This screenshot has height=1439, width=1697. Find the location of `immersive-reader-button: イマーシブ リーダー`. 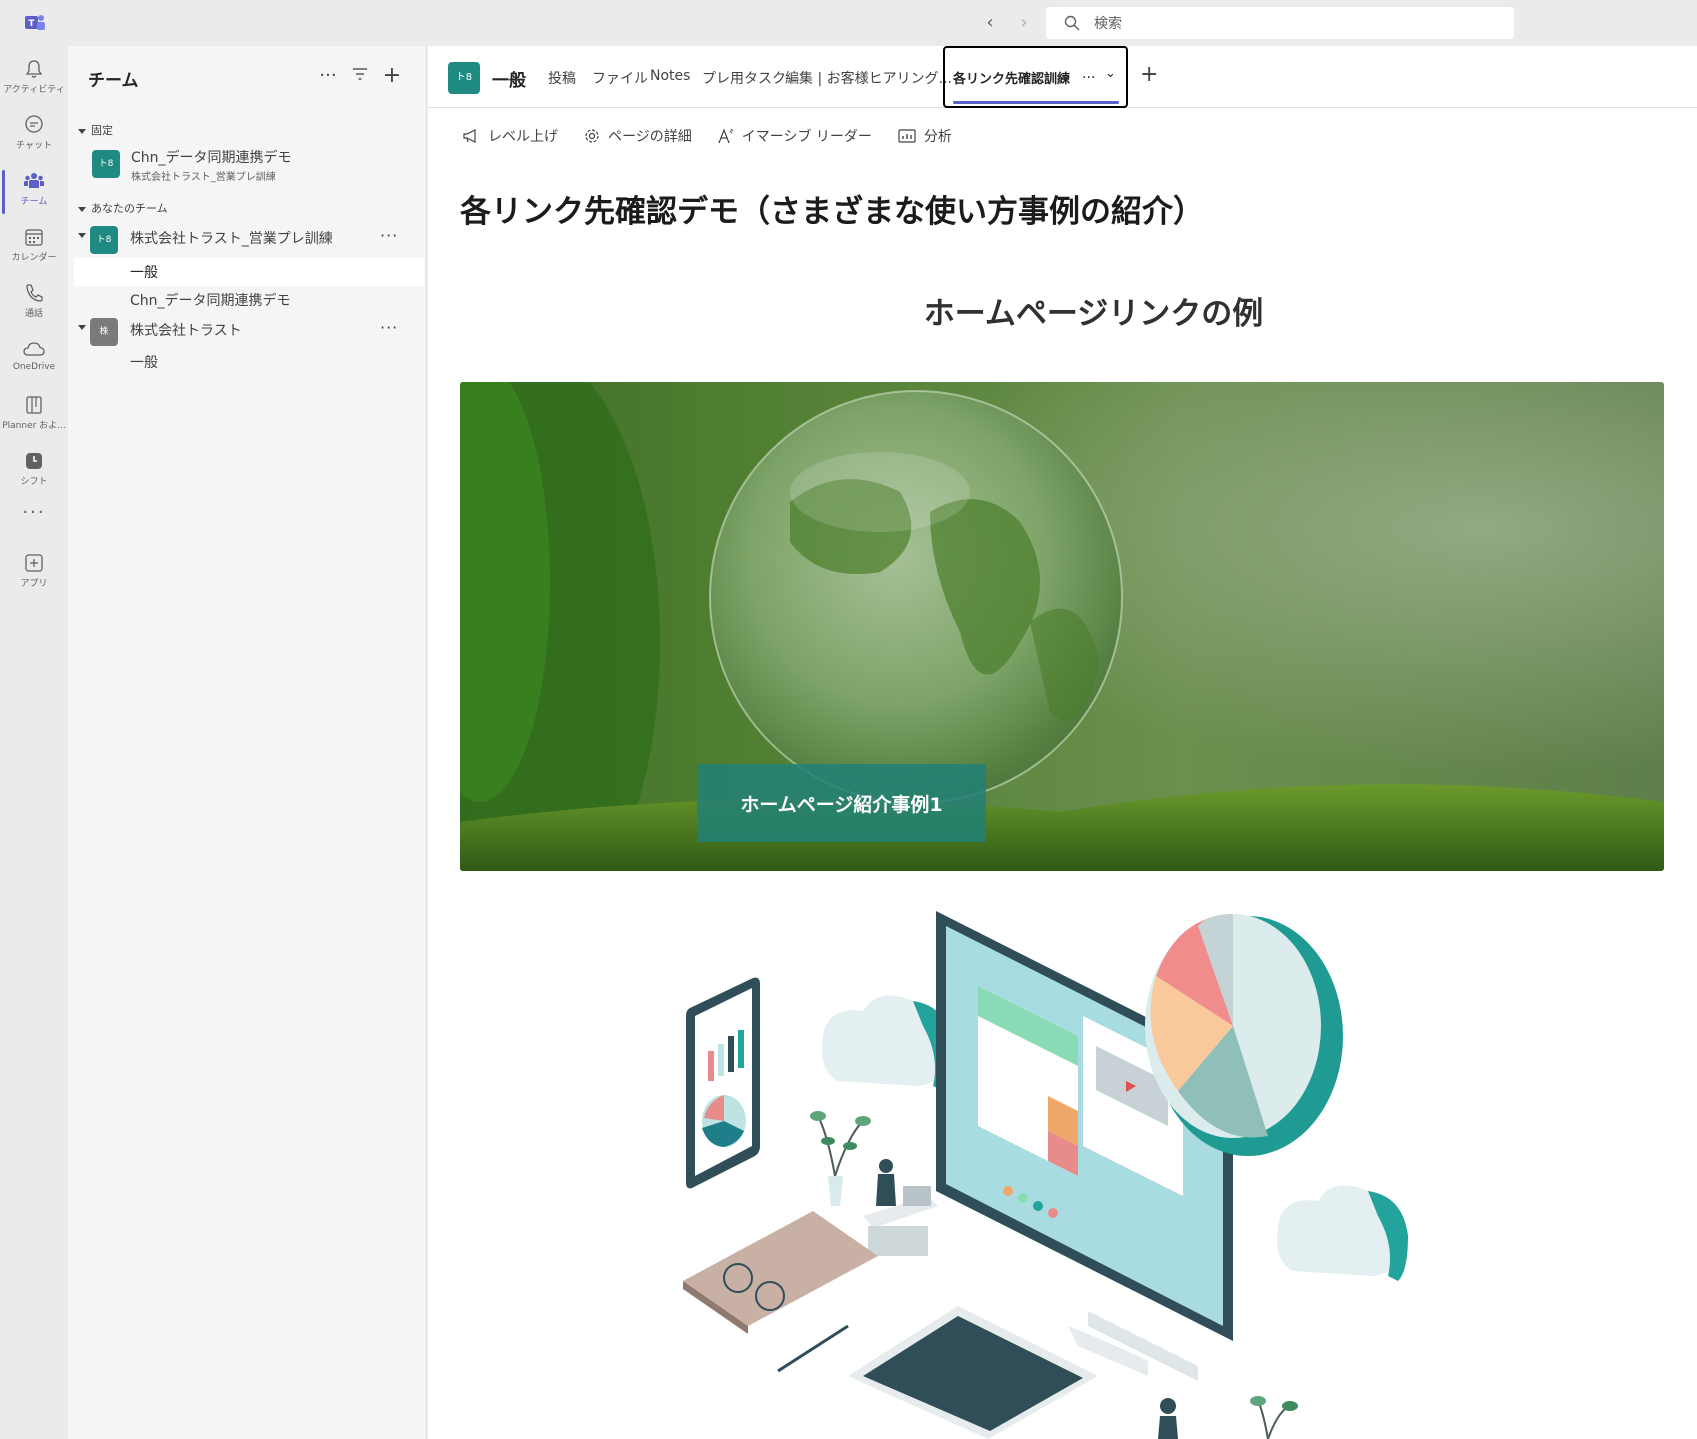

immersive-reader-button: イマーシブ リーダー is located at coordinates (795, 136).